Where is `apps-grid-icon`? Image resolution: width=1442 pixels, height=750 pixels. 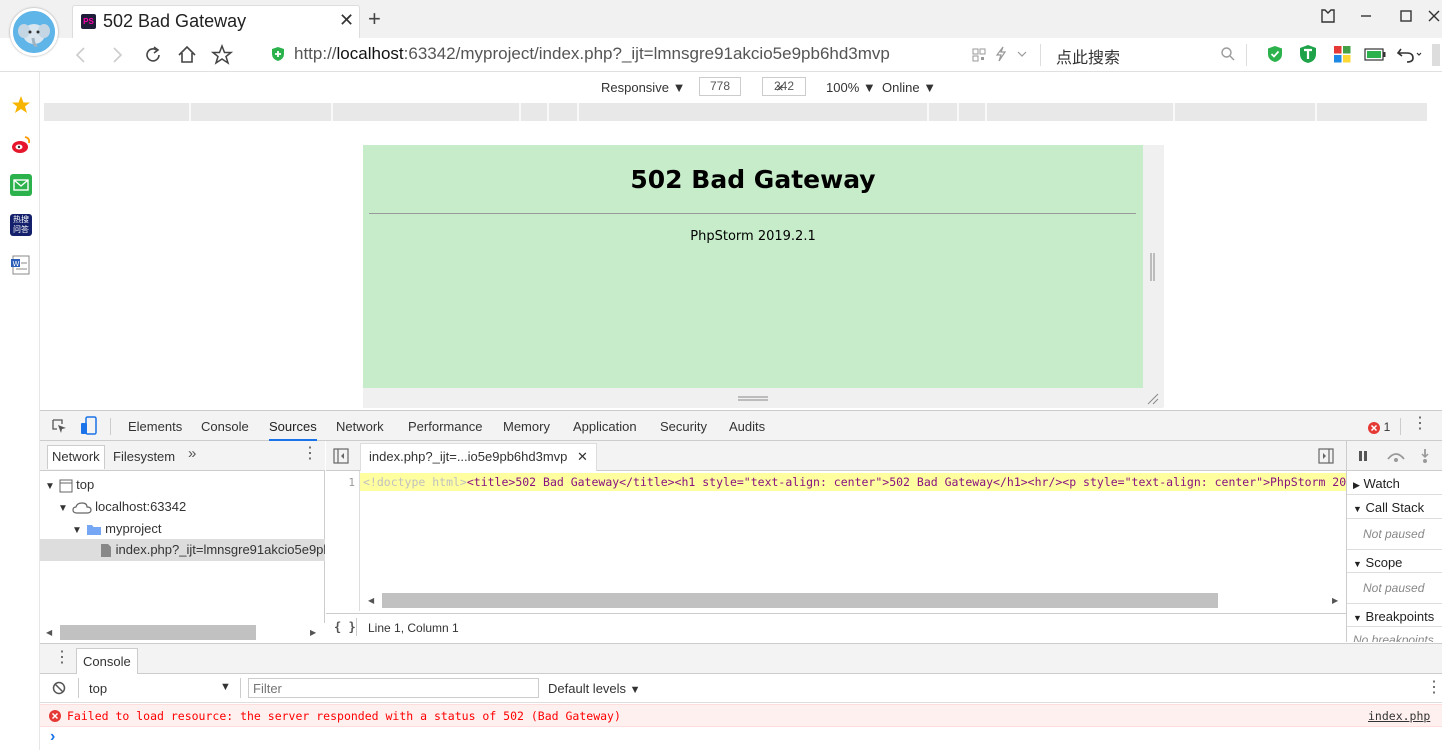
apps-grid-icon is located at coordinates (1342, 54).